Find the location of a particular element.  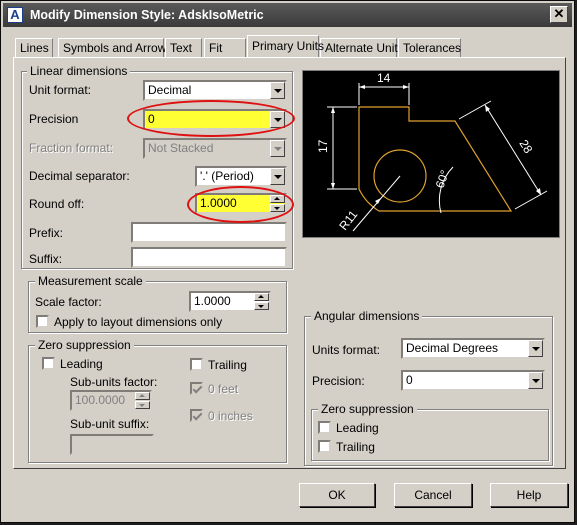

sub-units-factor-spinner is located at coordinates (142, 400).